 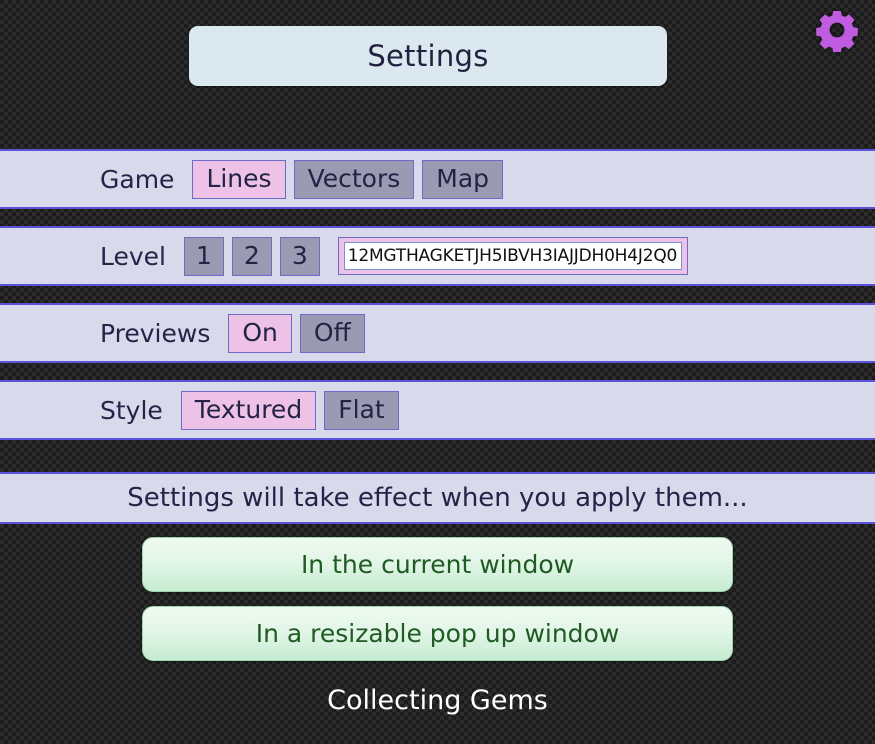 I want to click on level-code-input, so click(x=512, y=256).